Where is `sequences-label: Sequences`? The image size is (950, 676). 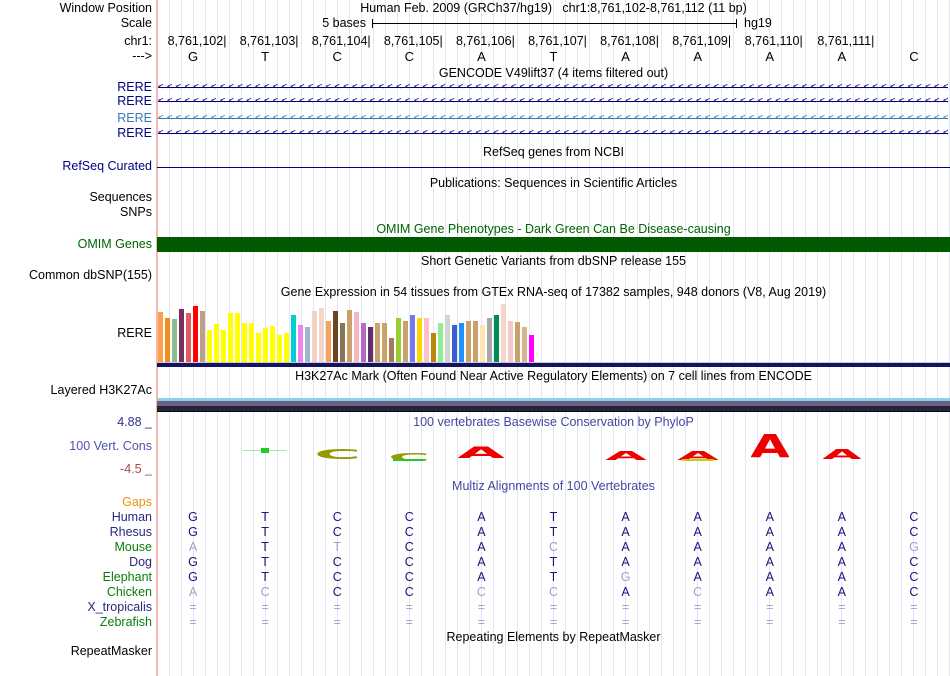
sequences-label: Sequences is located at coordinates (76, 197).